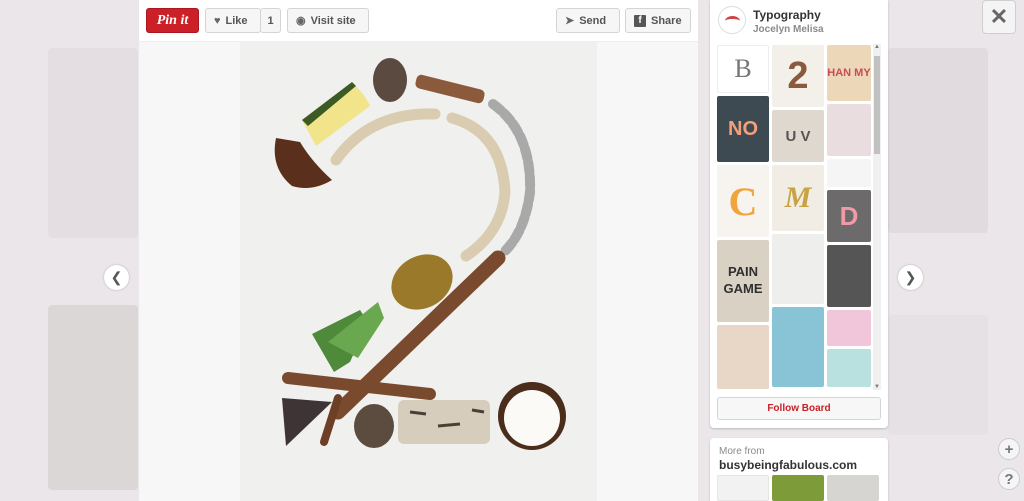  What do you see at coordinates (877, 217) in the screenshot?
I see `board-scrollbar: ▲ ▼` at bounding box center [877, 217].